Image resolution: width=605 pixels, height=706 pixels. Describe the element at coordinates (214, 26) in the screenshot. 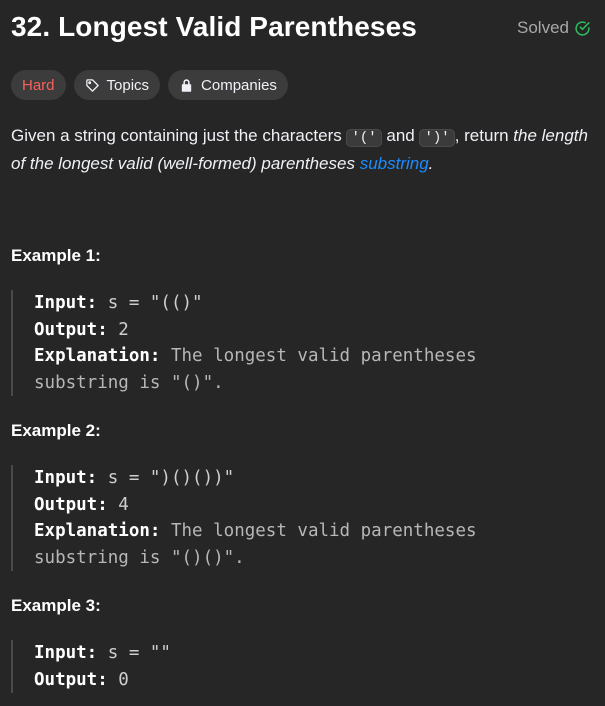

I see `problem-title: 32. Longest Valid Parentheses` at that location.